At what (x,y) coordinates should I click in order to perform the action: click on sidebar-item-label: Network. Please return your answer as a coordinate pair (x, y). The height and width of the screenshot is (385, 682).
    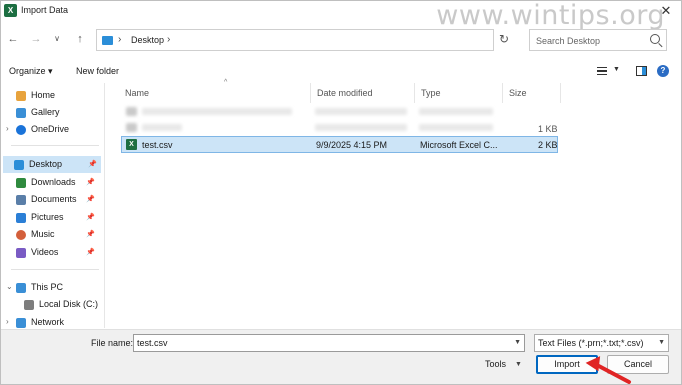
    Looking at the image, I should click on (48, 322).